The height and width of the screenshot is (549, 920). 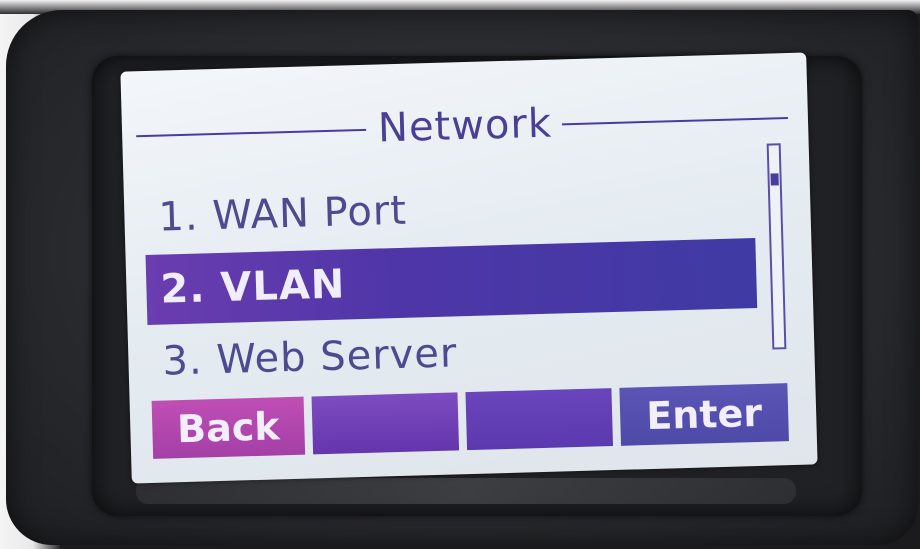 I want to click on scrollbar-thumb, so click(x=774, y=179).